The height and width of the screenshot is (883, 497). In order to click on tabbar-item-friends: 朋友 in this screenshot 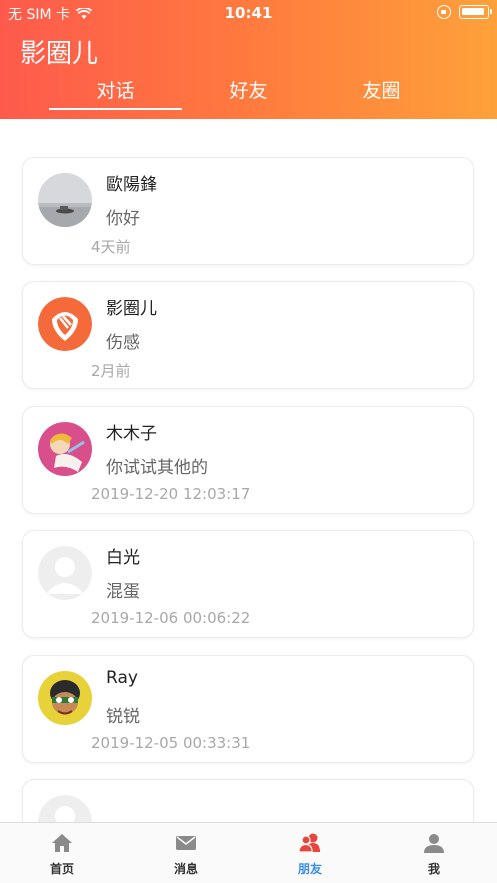, I will do `click(310, 853)`.